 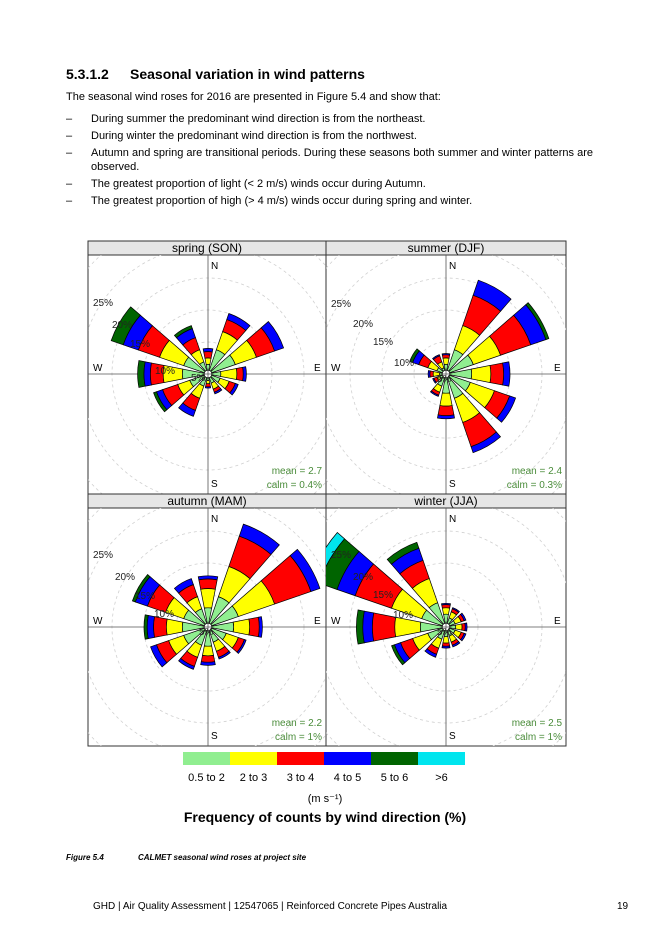 What do you see at coordinates (537, 723) in the screenshot?
I see `mean-wind-speed: mean = 2.5` at bounding box center [537, 723].